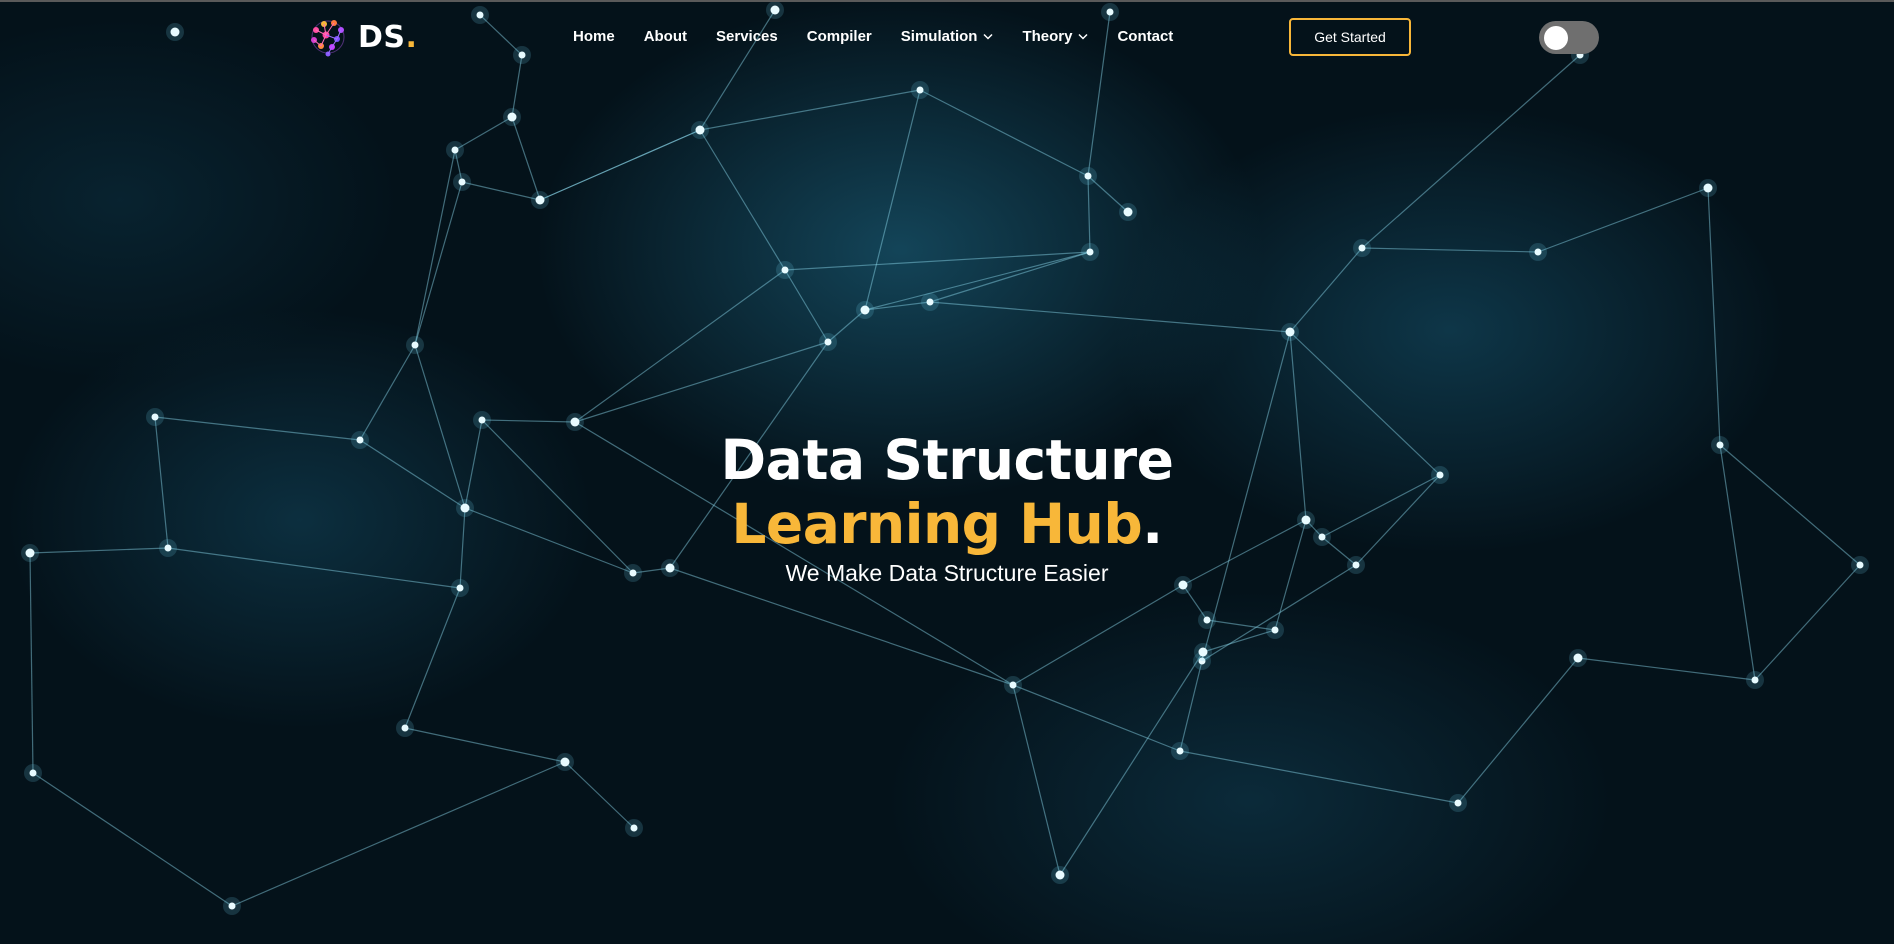  I want to click on nav-item-label: Home, so click(594, 36).